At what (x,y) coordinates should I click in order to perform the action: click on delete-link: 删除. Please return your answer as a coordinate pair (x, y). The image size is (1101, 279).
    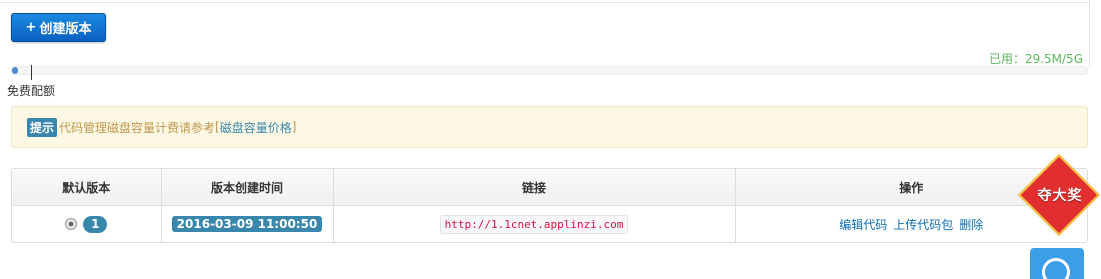
    Looking at the image, I should click on (971, 225).